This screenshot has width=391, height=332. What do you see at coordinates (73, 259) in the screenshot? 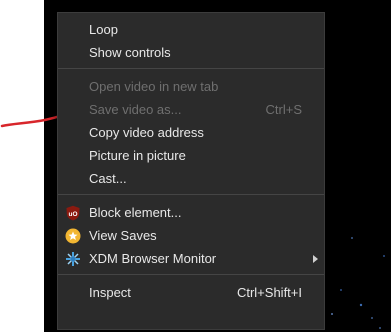
I see `xdm-icon` at bounding box center [73, 259].